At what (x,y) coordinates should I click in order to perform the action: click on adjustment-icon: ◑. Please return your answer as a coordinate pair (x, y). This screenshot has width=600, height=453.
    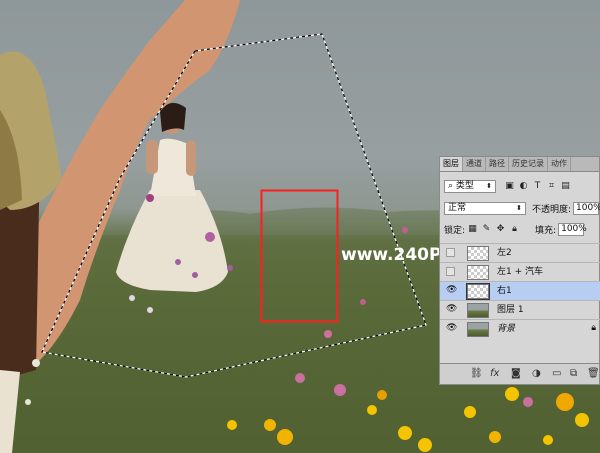
    Looking at the image, I should click on (536, 373).